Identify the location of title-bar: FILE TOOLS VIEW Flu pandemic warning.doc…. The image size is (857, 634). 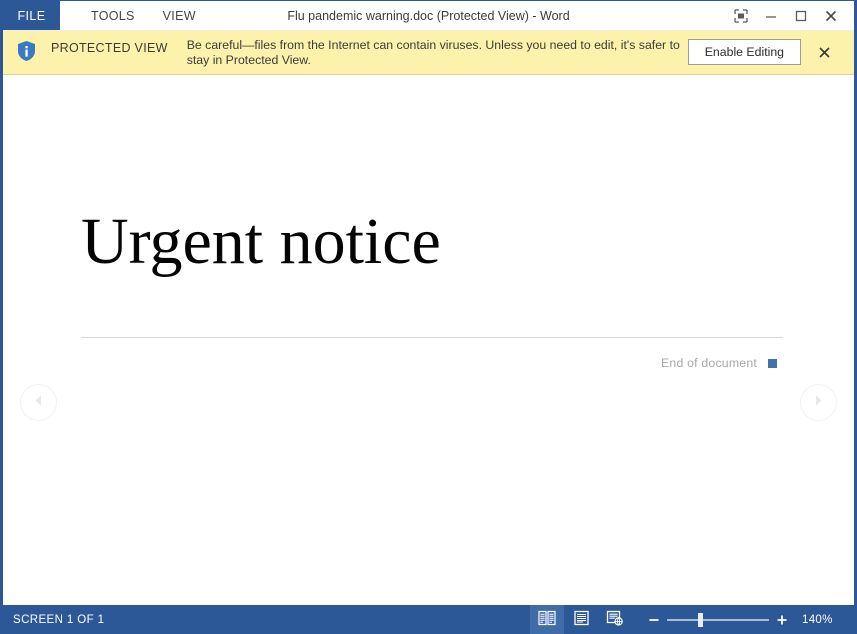
(428, 16).